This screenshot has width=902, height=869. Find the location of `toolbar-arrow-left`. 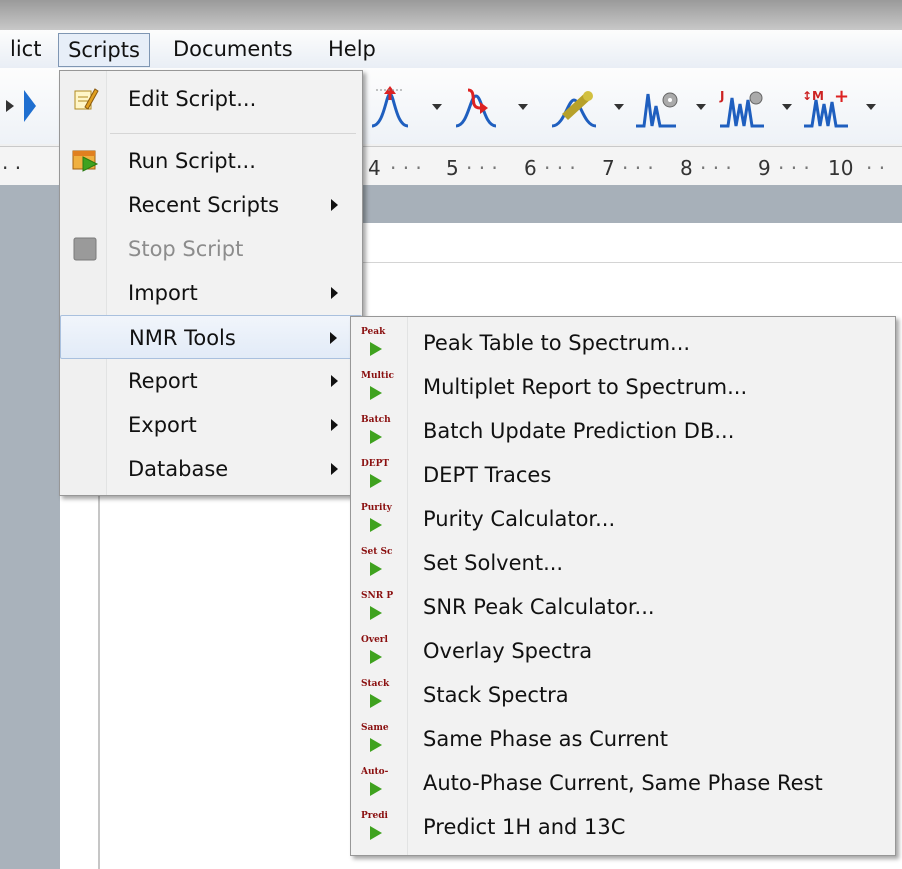

toolbar-arrow-left is located at coordinates (20, 106).